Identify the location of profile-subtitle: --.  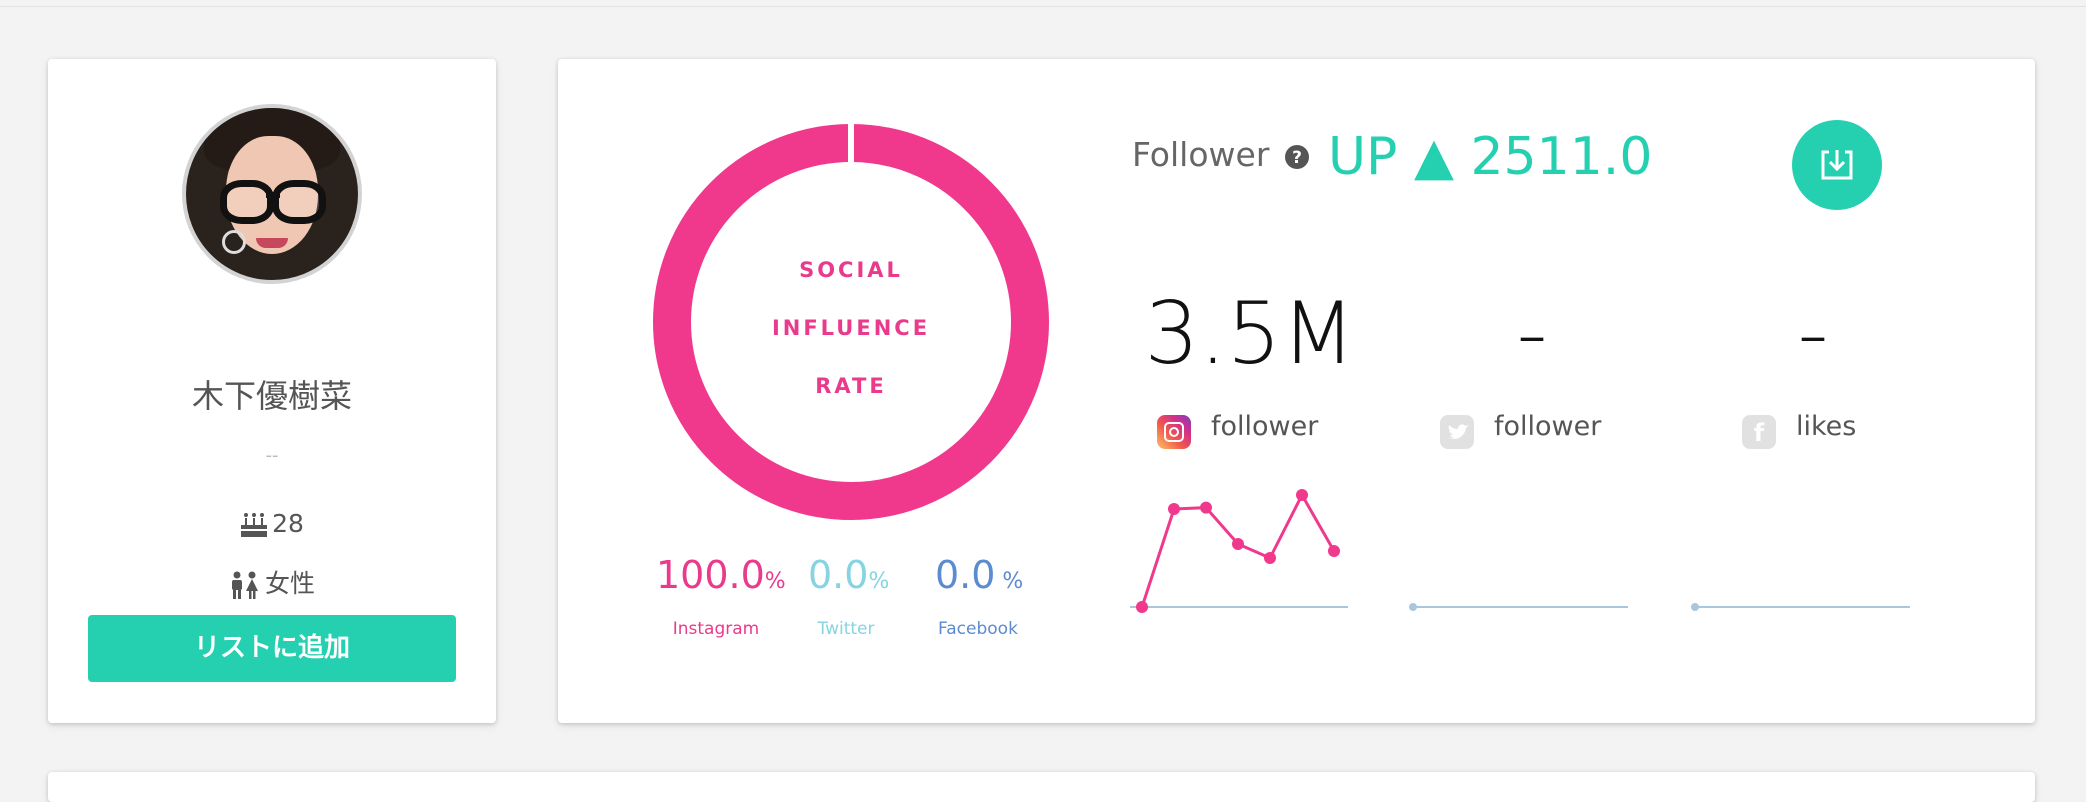
(272, 455).